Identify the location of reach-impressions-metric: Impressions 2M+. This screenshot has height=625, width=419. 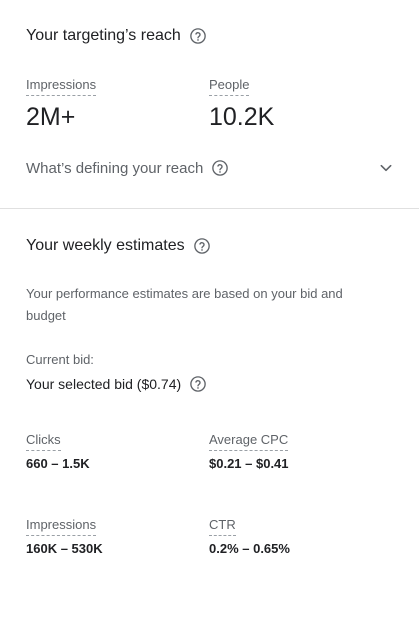
(61, 104).